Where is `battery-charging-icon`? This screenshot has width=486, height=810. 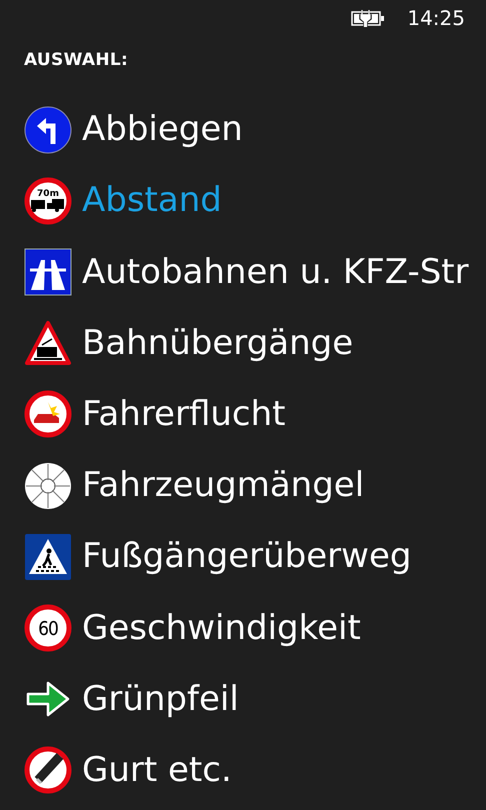 battery-charging-icon is located at coordinates (368, 18).